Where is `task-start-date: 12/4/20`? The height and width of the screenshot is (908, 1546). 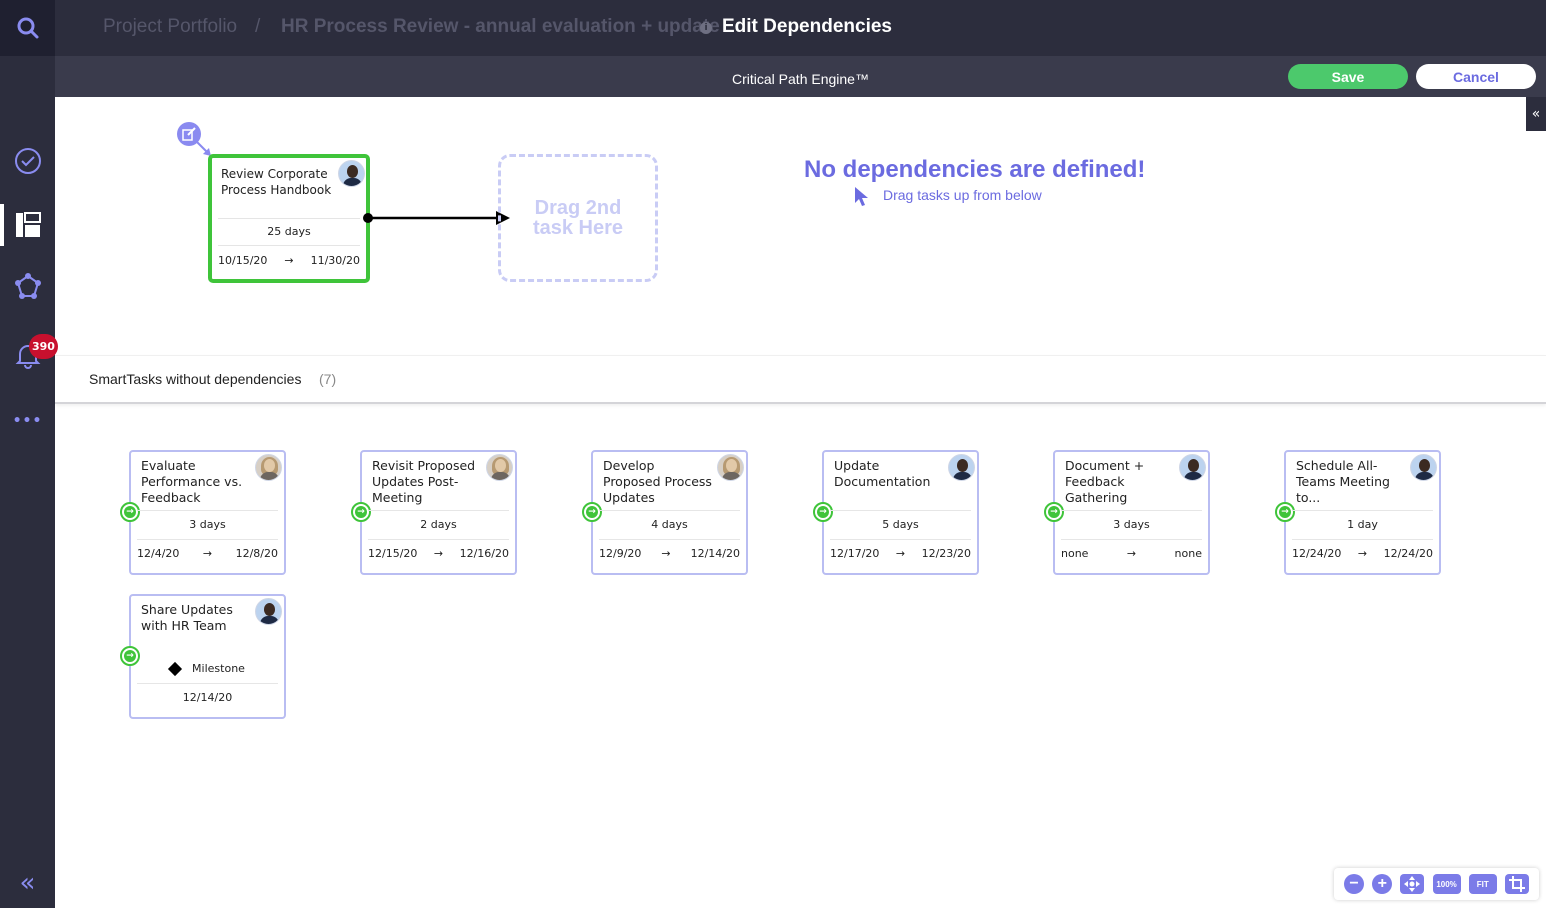
task-start-date: 12/4/20 is located at coordinates (158, 553).